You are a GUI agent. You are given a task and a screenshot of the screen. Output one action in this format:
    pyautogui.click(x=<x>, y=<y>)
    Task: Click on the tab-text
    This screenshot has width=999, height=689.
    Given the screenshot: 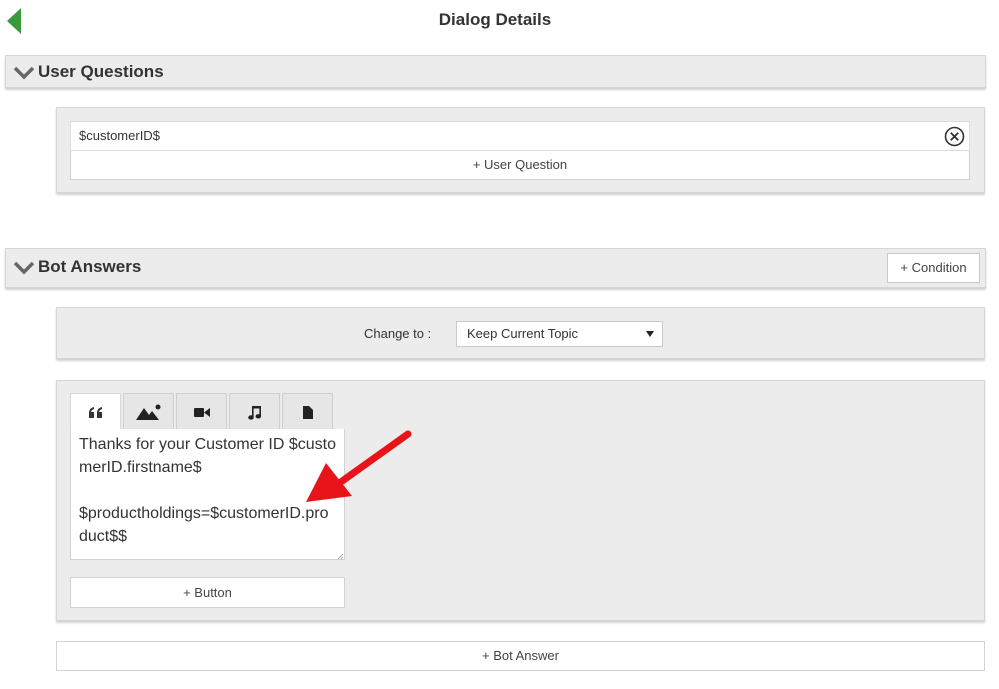 What is the action you would take?
    pyautogui.click(x=95, y=412)
    